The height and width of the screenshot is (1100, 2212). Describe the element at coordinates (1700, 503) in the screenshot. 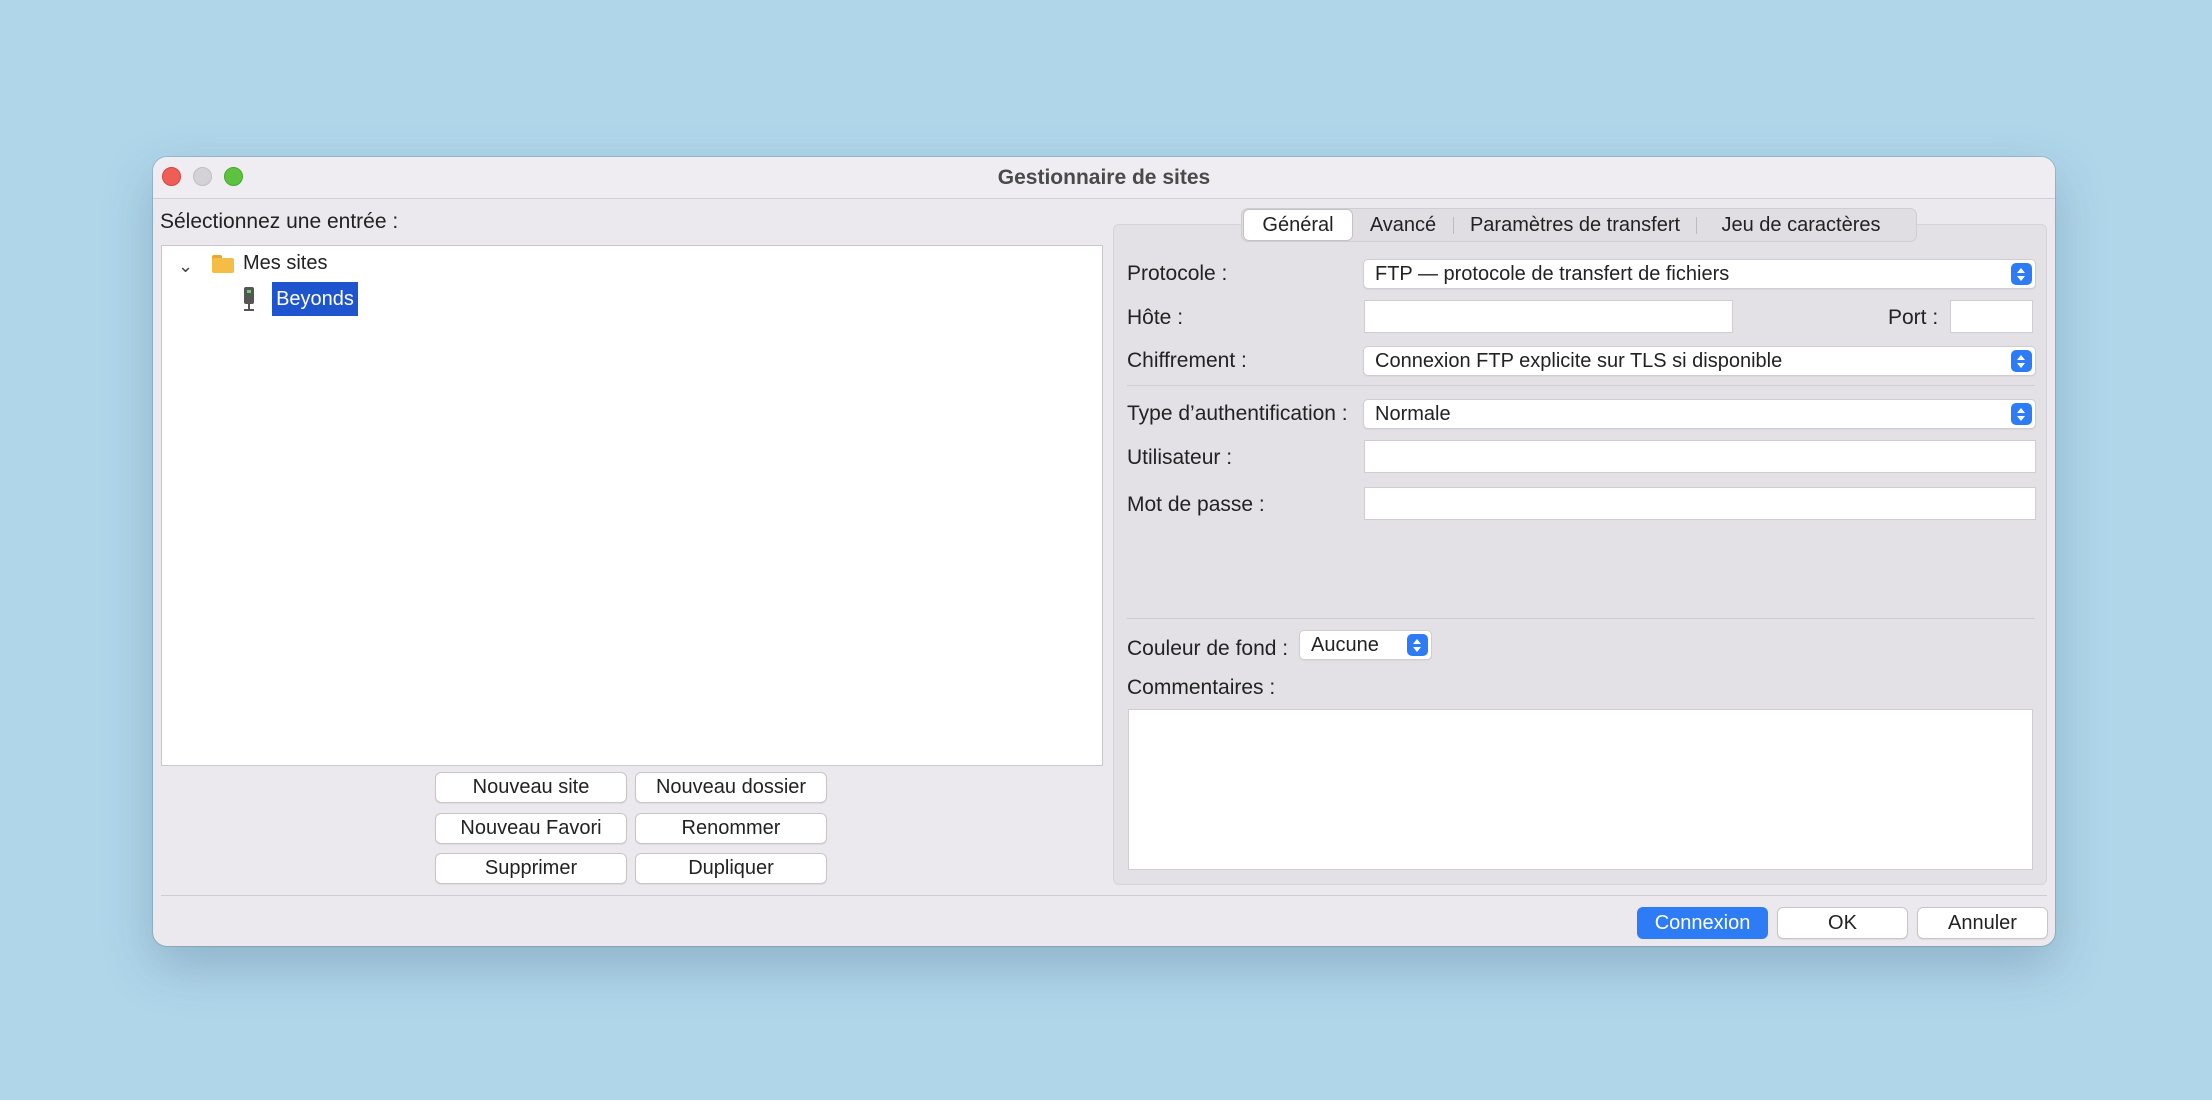

I see `password-input` at that location.